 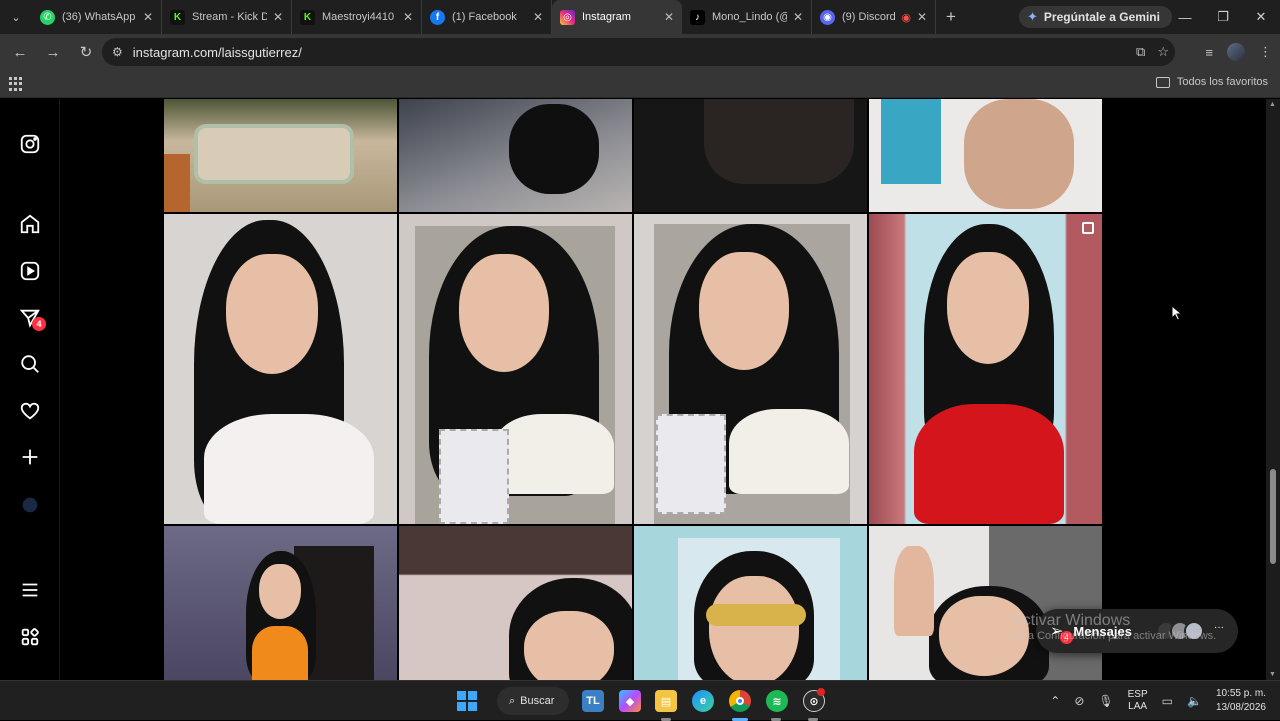 What do you see at coordinates (906, 17) in the screenshot?
I see `recording-icon: ◉` at bounding box center [906, 17].